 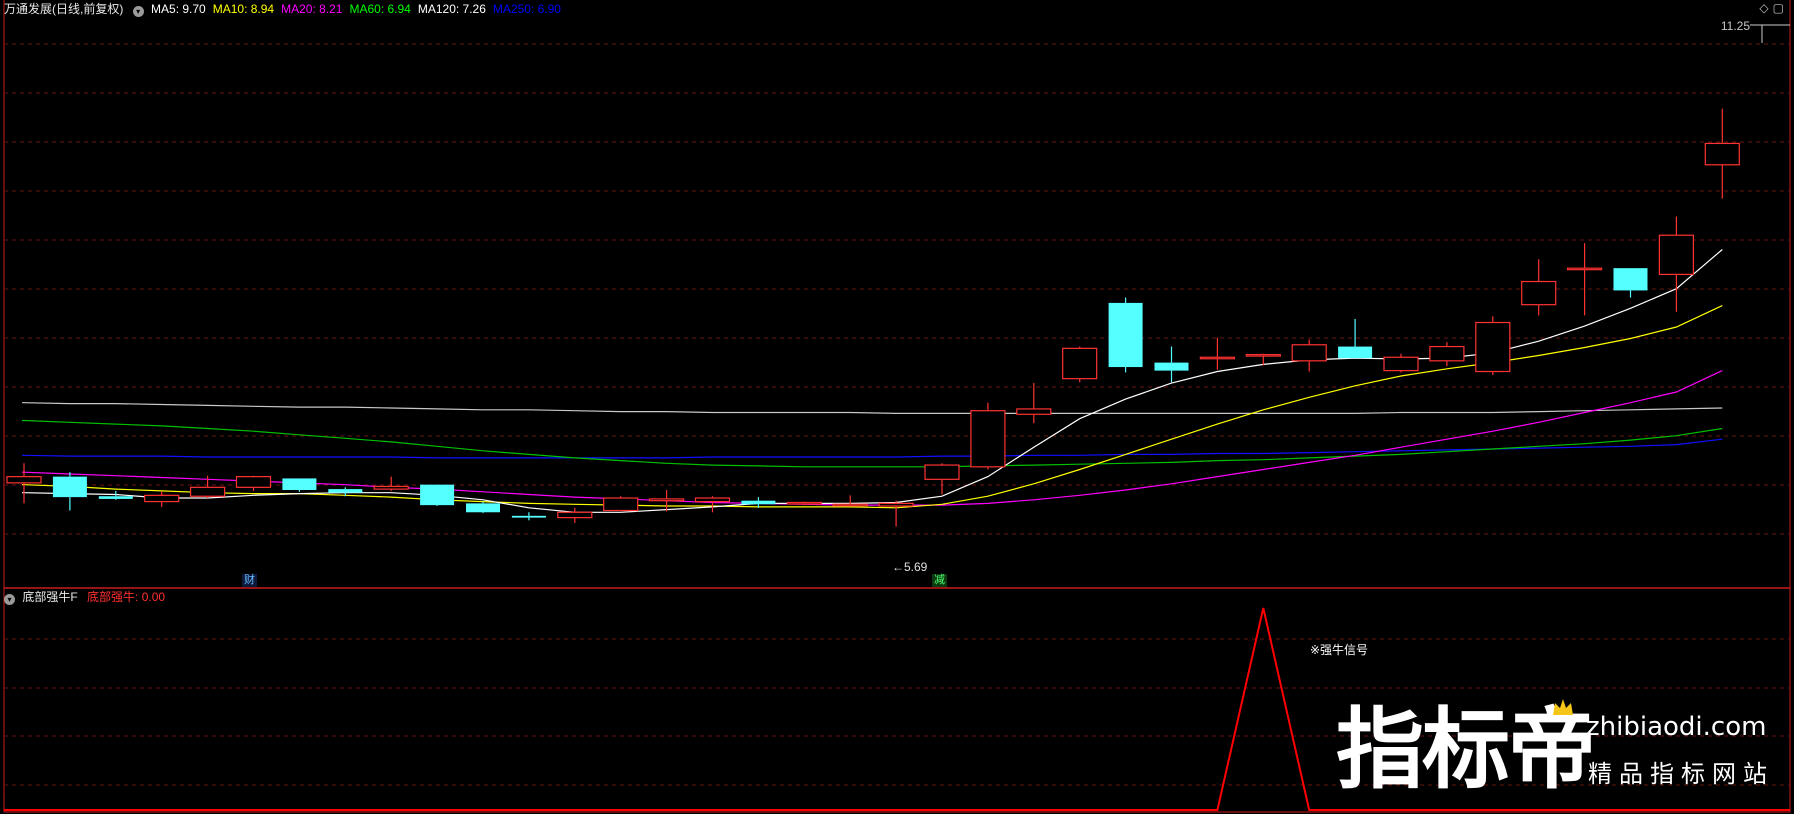 I want to click on top-right-controls: ◇▢, so click(x=1773, y=8).